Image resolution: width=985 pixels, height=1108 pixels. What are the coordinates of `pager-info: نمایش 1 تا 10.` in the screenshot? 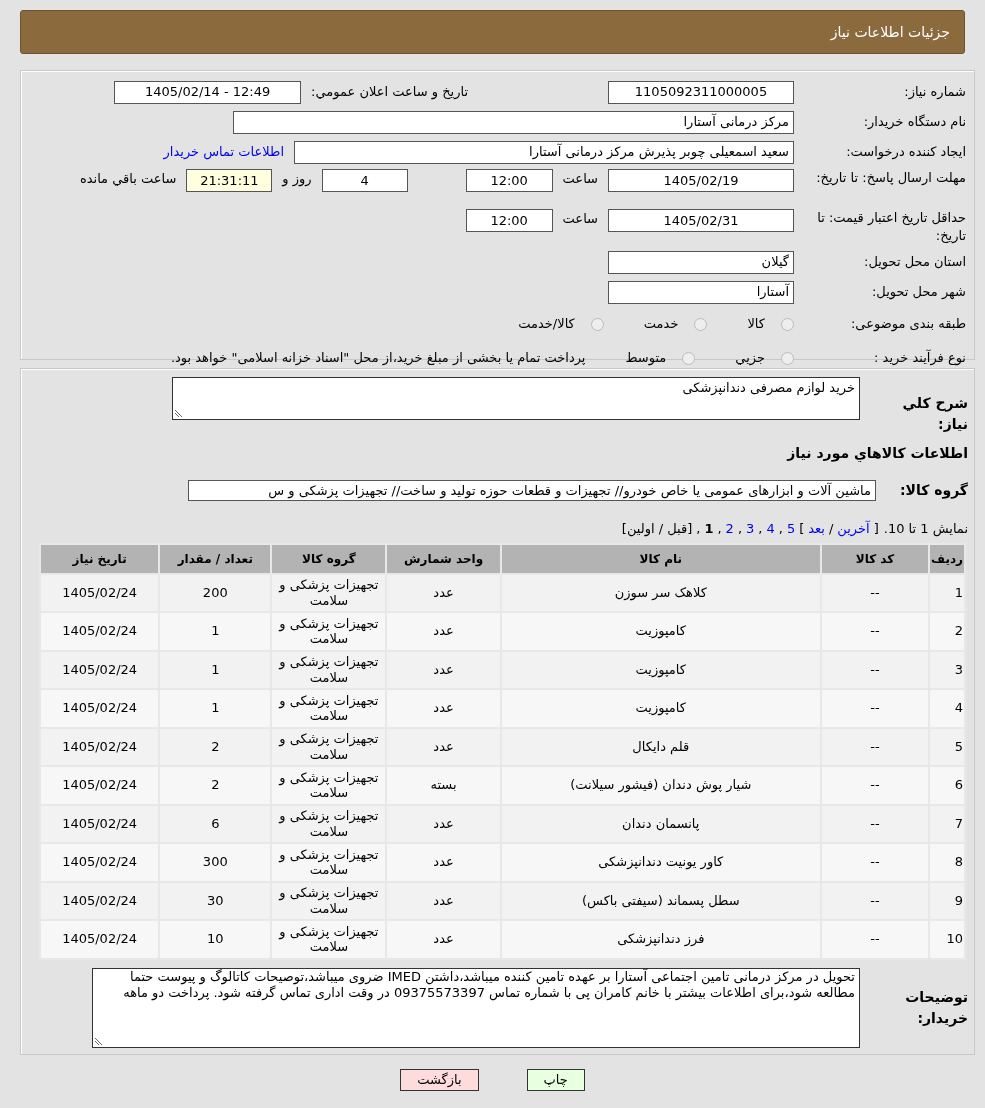 It's located at (925, 529).